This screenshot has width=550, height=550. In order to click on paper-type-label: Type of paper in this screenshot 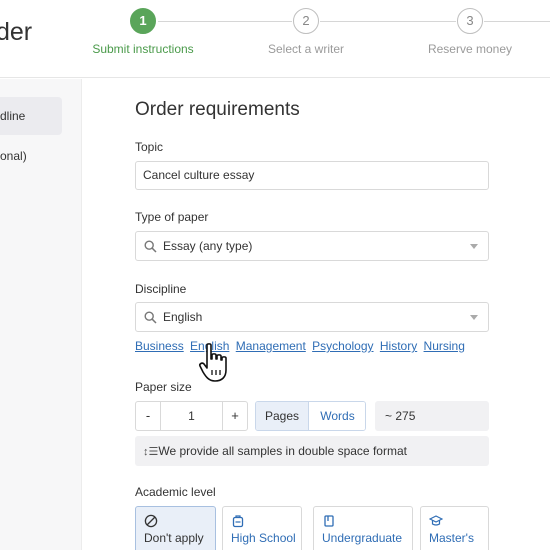, I will do `click(172, 217)`.